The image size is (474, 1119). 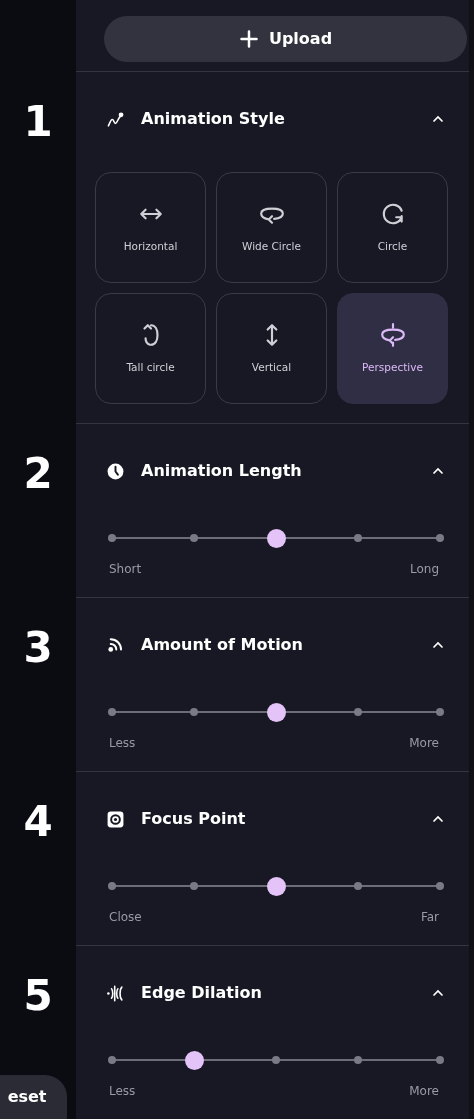 I want to click on min-label: Short, so click(x=125, y=569).